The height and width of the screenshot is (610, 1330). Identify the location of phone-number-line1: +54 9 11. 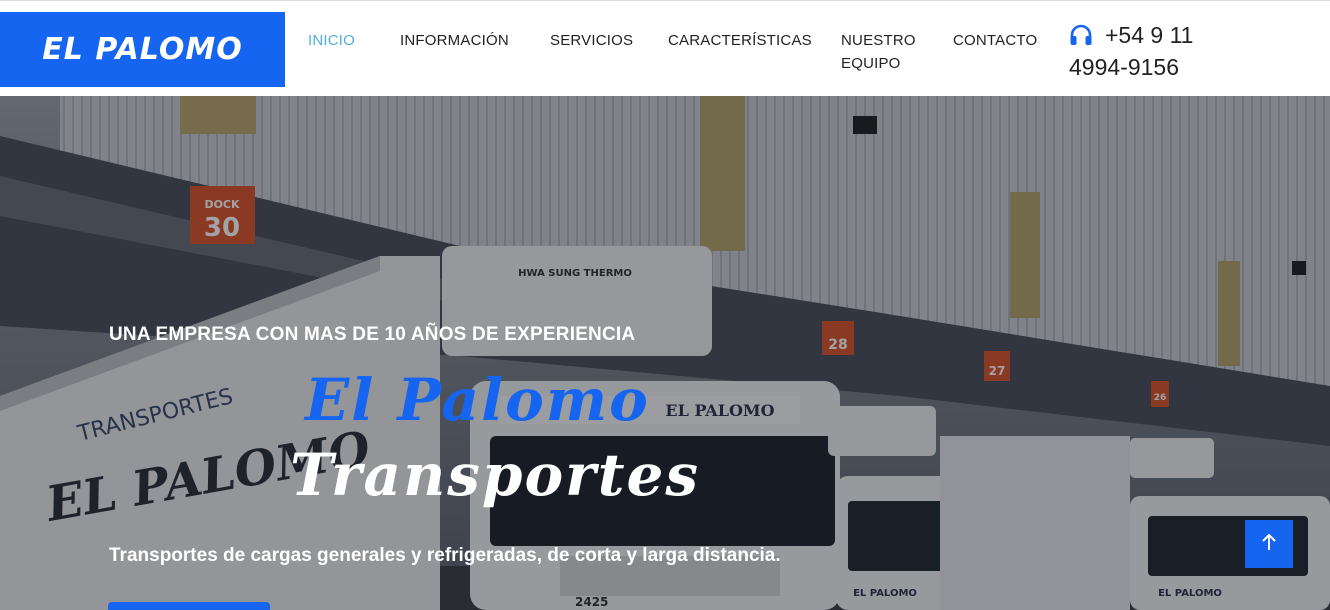
(1149, 35).